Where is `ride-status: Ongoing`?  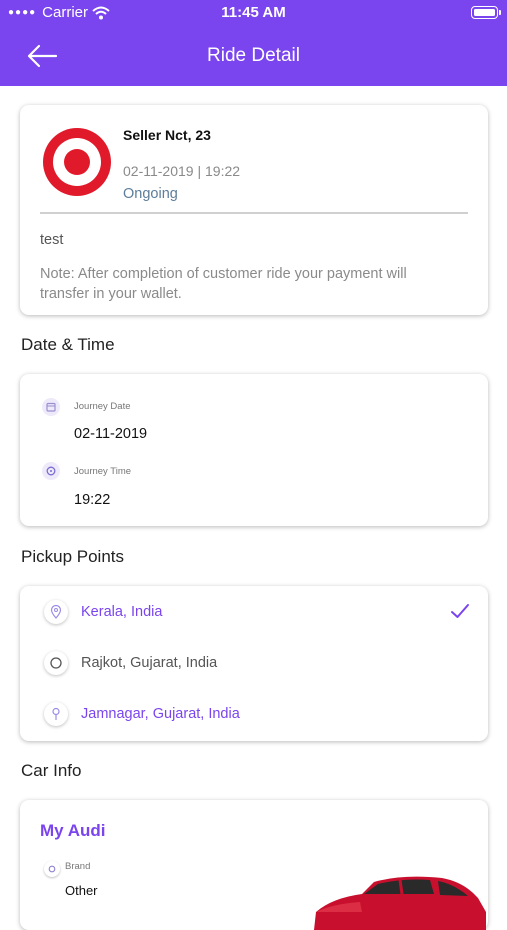 ride-status: Ongoing is located at coordinates (150, 194).